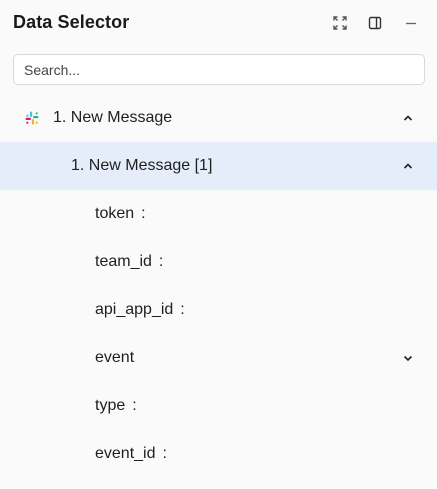  I want to click on field-label: event, so click(115, 357).